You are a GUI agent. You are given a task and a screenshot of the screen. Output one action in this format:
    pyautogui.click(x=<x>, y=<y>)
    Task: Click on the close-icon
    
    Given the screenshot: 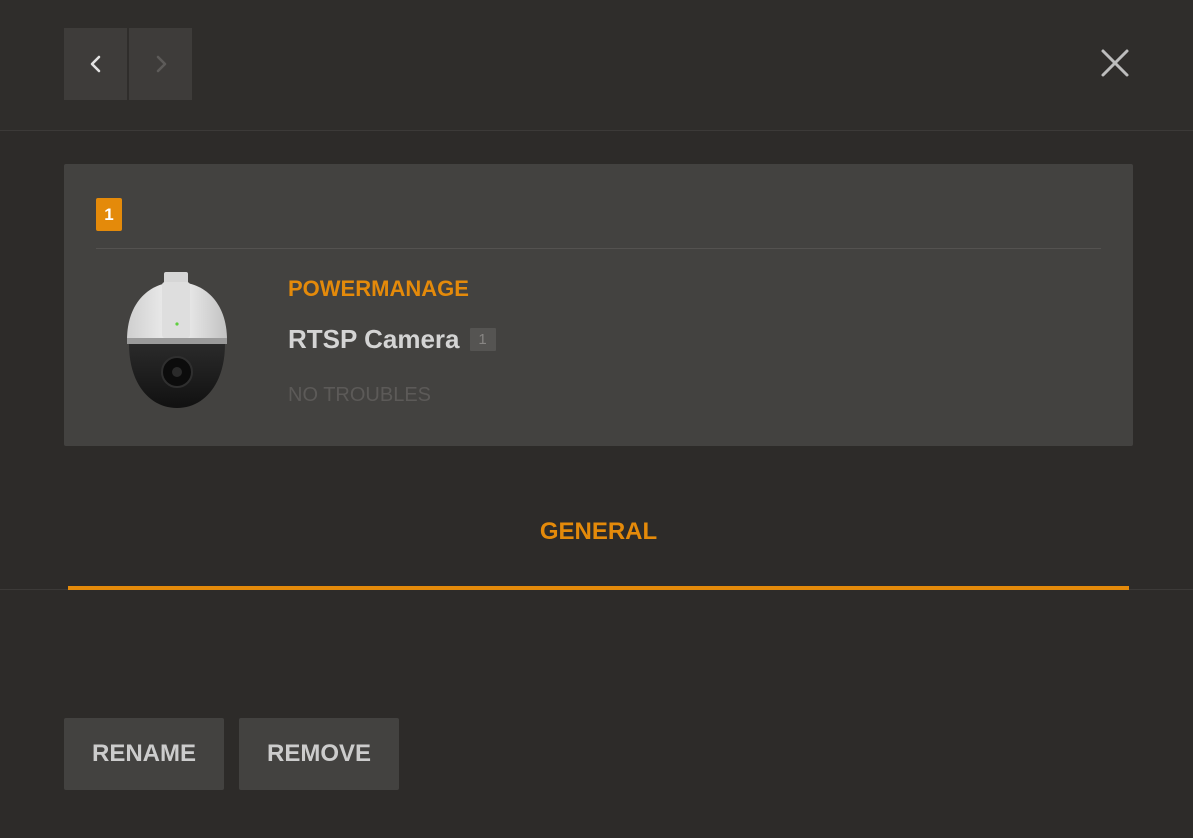 What is the action you would take?
    pyautogui.click(x=1115, y=63)
    